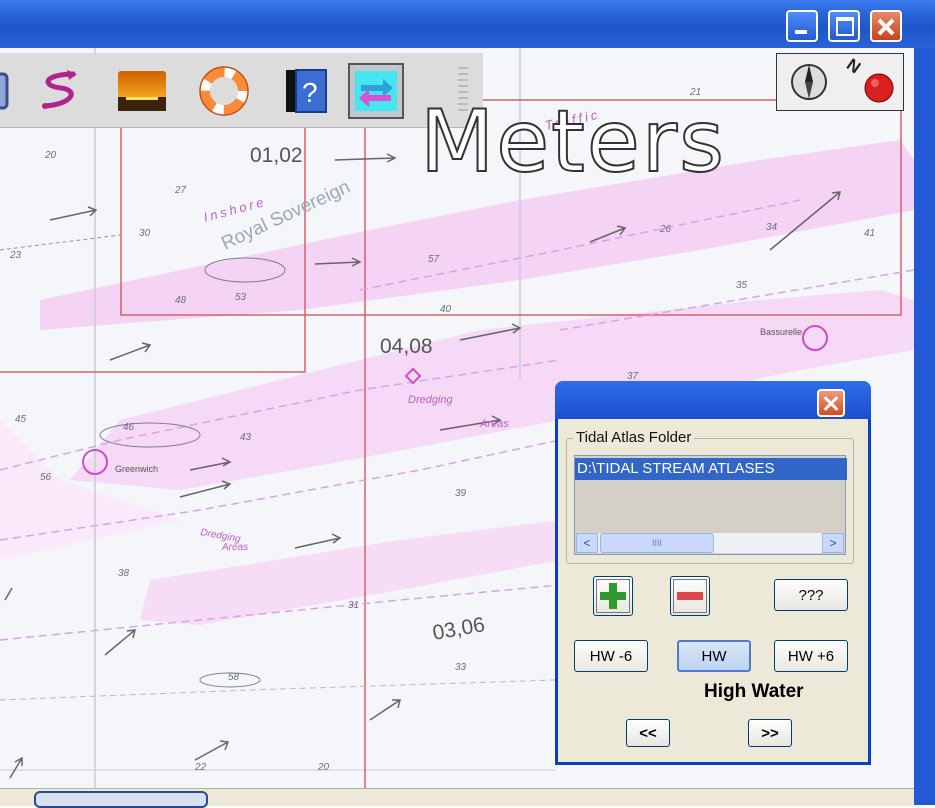 The image size is (935, 808). What do you see at coordinates (611, 656) in the screenshot?
I see `hw-minus-6-button: HW -6` at bounding box center [611, 656].